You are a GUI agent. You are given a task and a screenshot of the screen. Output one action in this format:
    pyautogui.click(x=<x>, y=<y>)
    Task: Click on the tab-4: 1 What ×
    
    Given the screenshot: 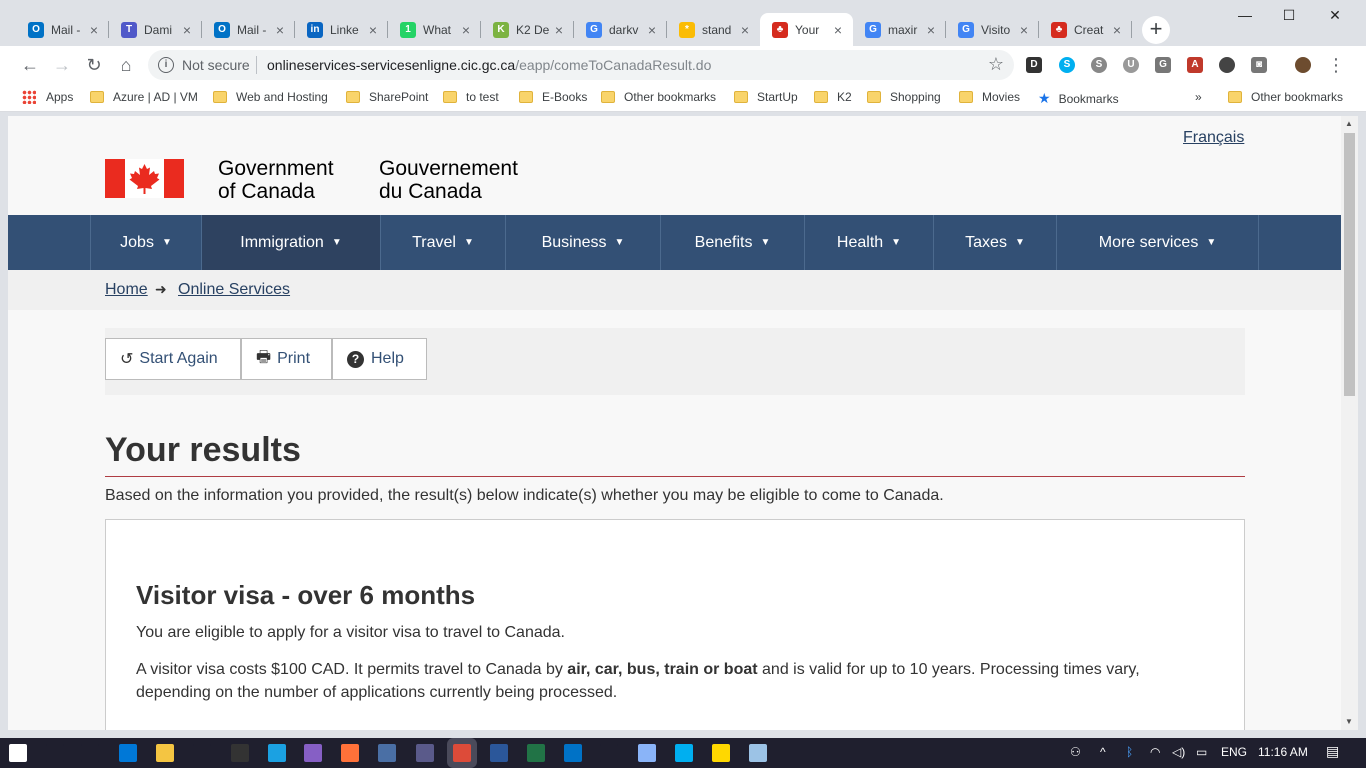 What is the action you would take?
    pyautogui.click(x=434, y=29)
    